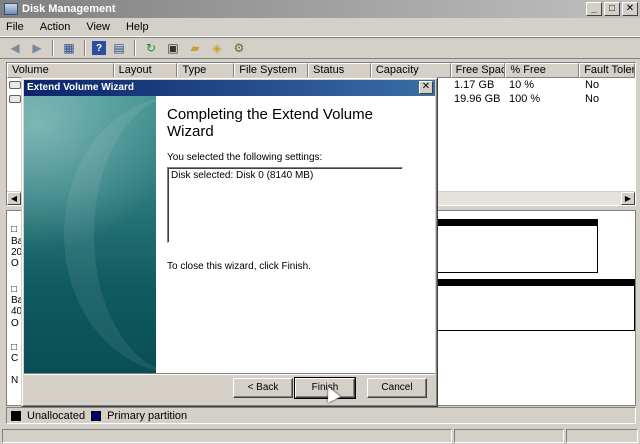 The height and width of the screenshot is (444, 640). I want to click on window-titlebar: Disk Management _ □ ✕, so click(320, 9).